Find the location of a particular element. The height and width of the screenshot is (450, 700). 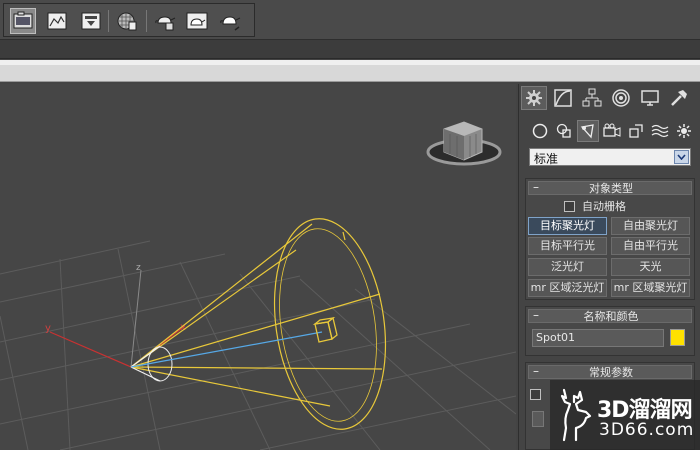

motion-tab is located at coordinates (621, 98).